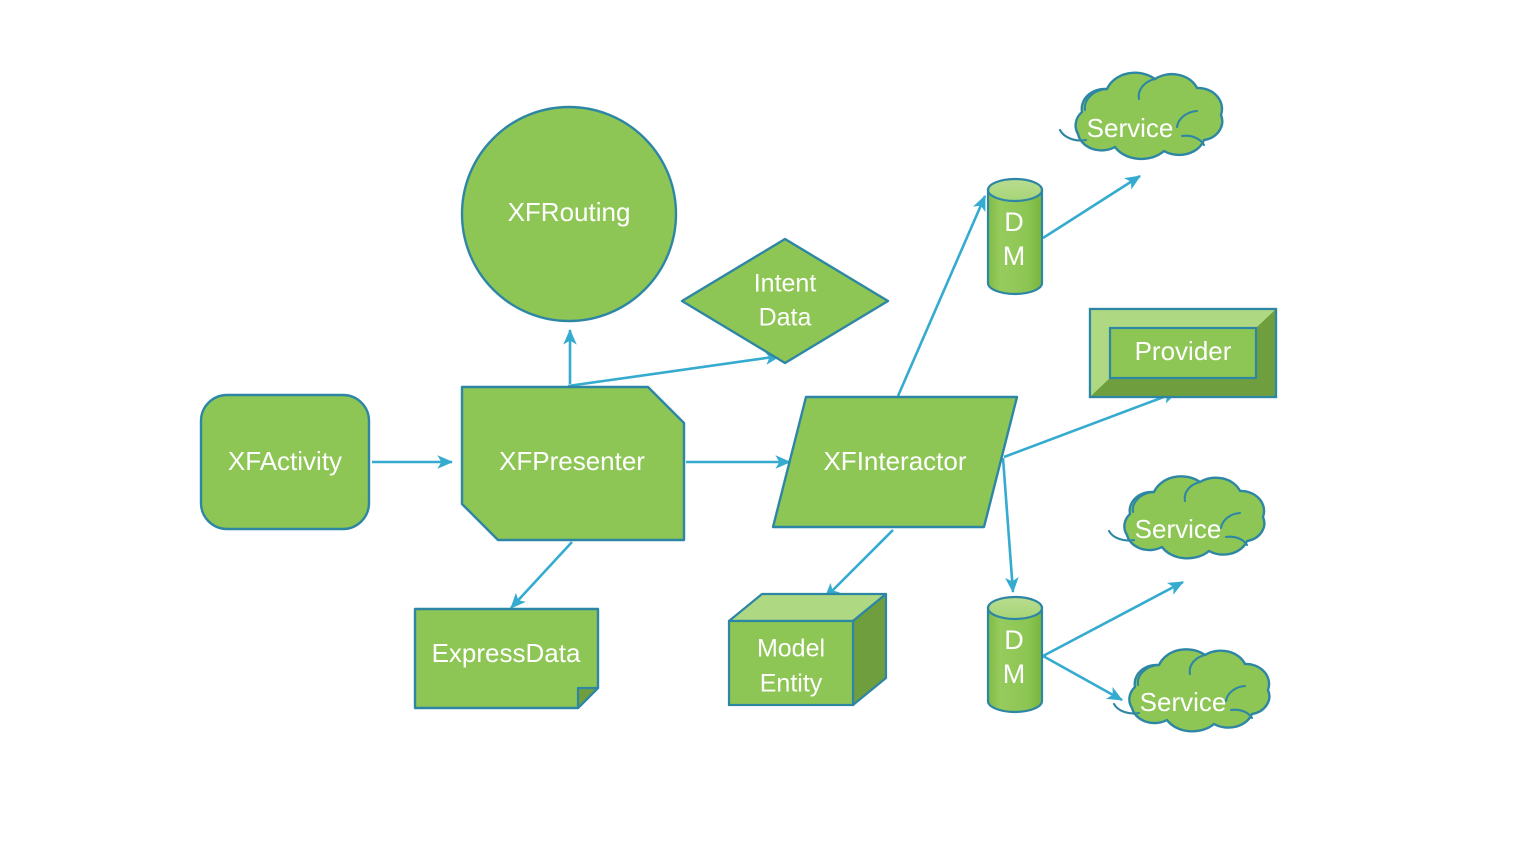 The height and width of the screenshot is (857, 1531). What do you see at coordinates (541, 575) in the screenshot?
I see `connector-presenter-to-expressdata` at bounding box center [541, 575].